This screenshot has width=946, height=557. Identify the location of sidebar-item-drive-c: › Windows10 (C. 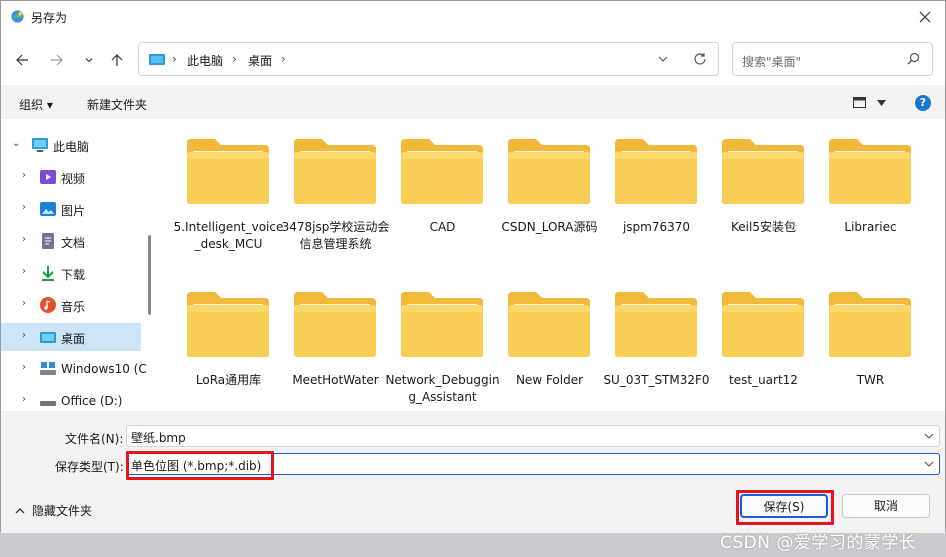
(74, 369).